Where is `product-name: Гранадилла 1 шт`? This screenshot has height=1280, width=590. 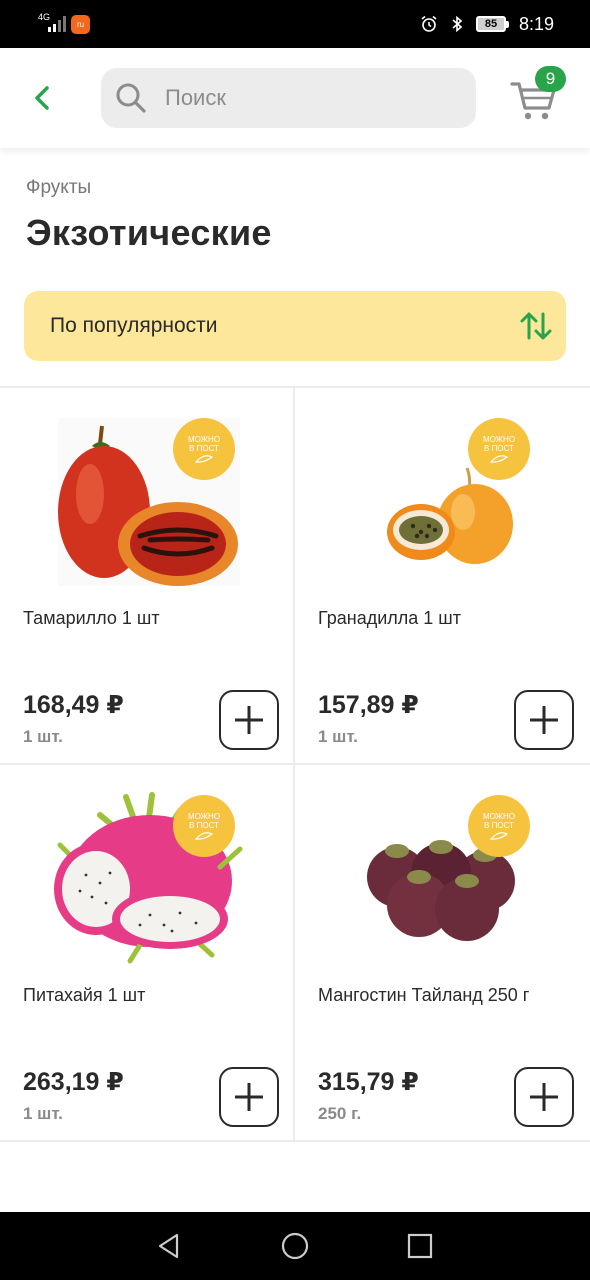 product-name: Гранадилла 1 шт is located at coordinates (389, 618).